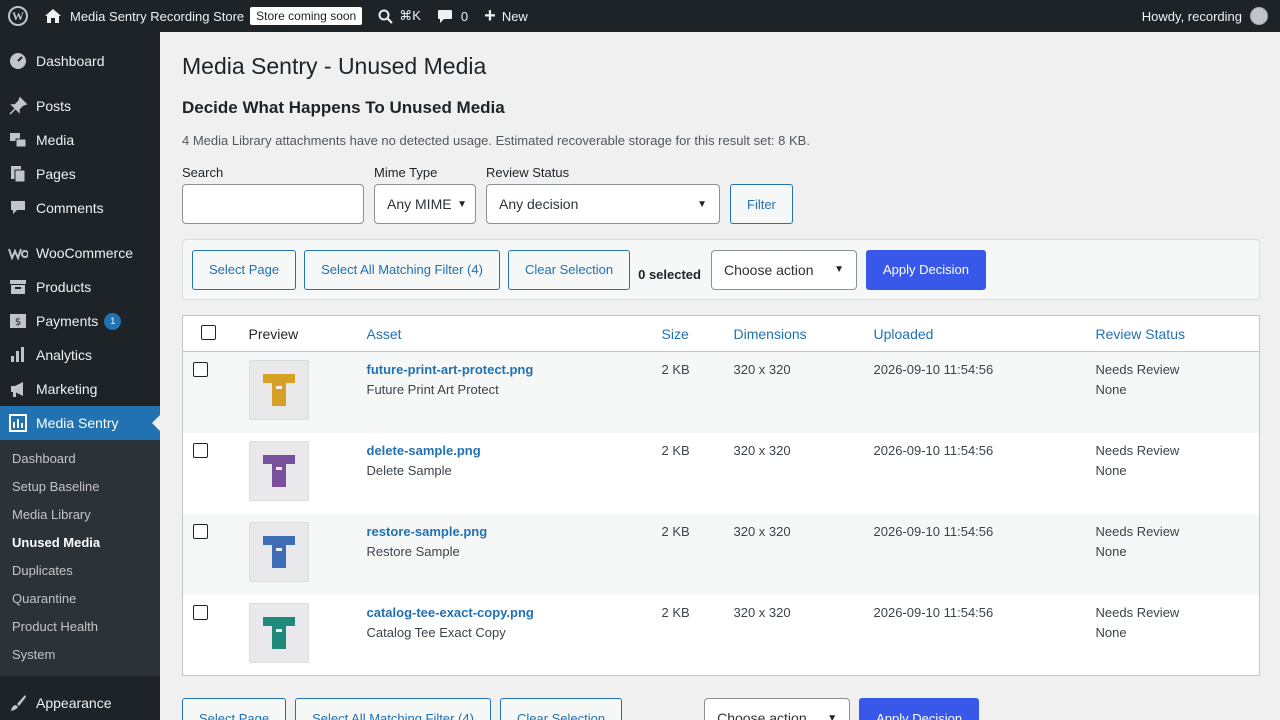 Image resolution: width=1280 pixels, height=720 pixels. Describe the element at coordinates (307, 333) in the screenshot. I see `column-preview: Preview` at that location.